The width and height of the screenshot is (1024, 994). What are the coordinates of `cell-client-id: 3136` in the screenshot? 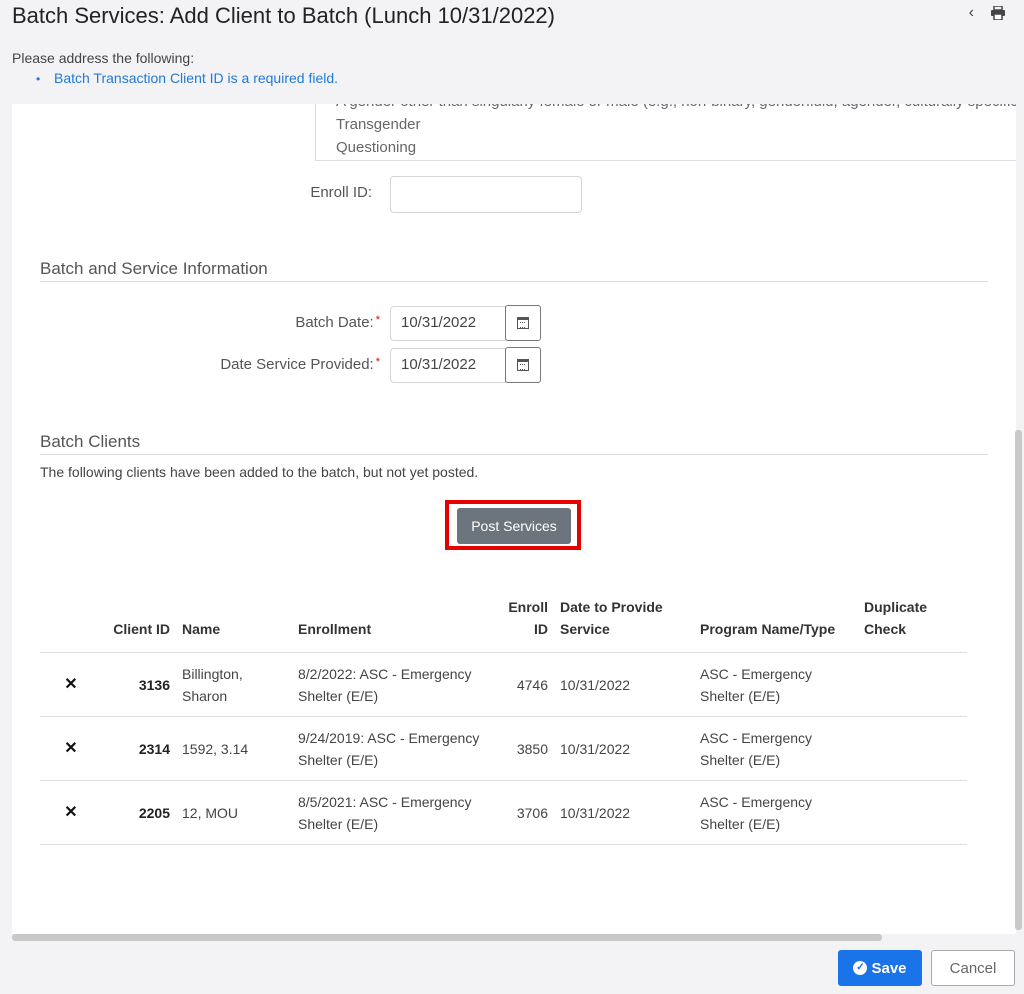 It's located at (139, 684).